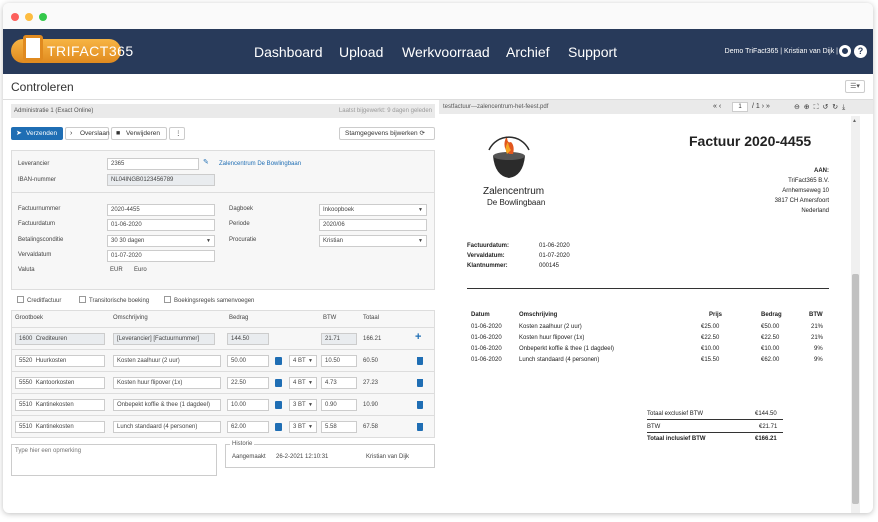 The height and width of the screenshot is (522, 878). Describe the element at coordinates (161, 256) in the screenshot. I see `due-date-input: 01-07-2020` at that location.